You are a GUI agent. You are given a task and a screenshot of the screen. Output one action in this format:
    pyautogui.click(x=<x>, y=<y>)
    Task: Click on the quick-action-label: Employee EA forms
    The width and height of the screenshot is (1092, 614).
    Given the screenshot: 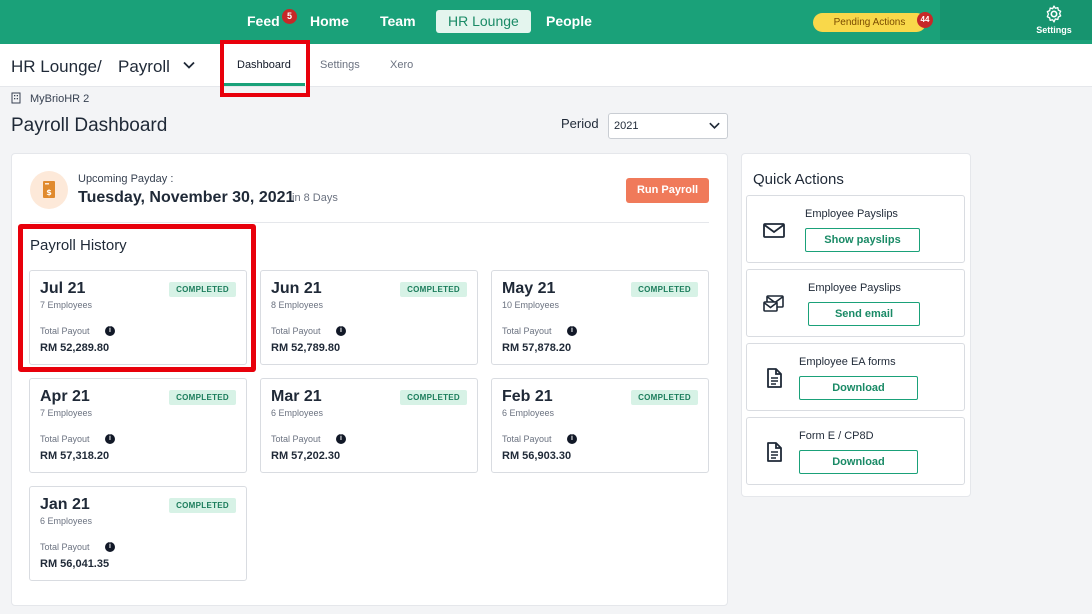 What is the action you would take?
    pyautogui.click(x=847, y=362)
    